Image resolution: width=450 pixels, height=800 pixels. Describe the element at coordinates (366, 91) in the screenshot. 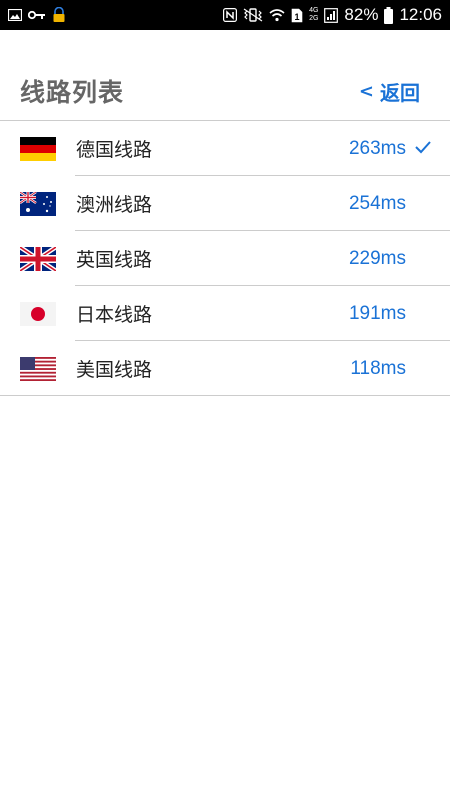

I see `chevron-left-icon: <` at that location.